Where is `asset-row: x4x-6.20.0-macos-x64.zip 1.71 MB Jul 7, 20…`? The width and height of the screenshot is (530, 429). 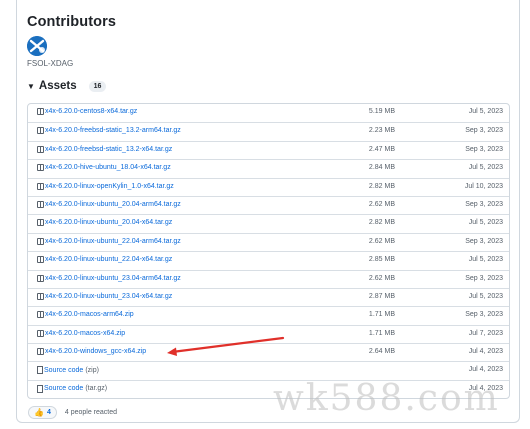 asset-row: x4x-6.20.0-macos-x64.zip 1.71 MB Jul 7, 20… is located at coordinates (268, 333).